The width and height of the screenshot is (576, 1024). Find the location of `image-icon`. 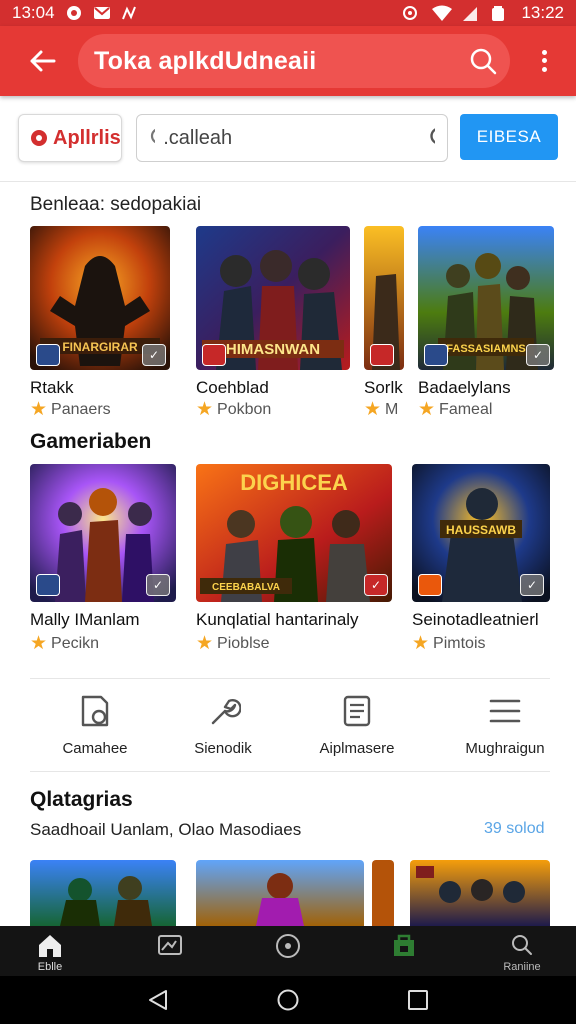

image-icon is located at coordinates (170, 945).